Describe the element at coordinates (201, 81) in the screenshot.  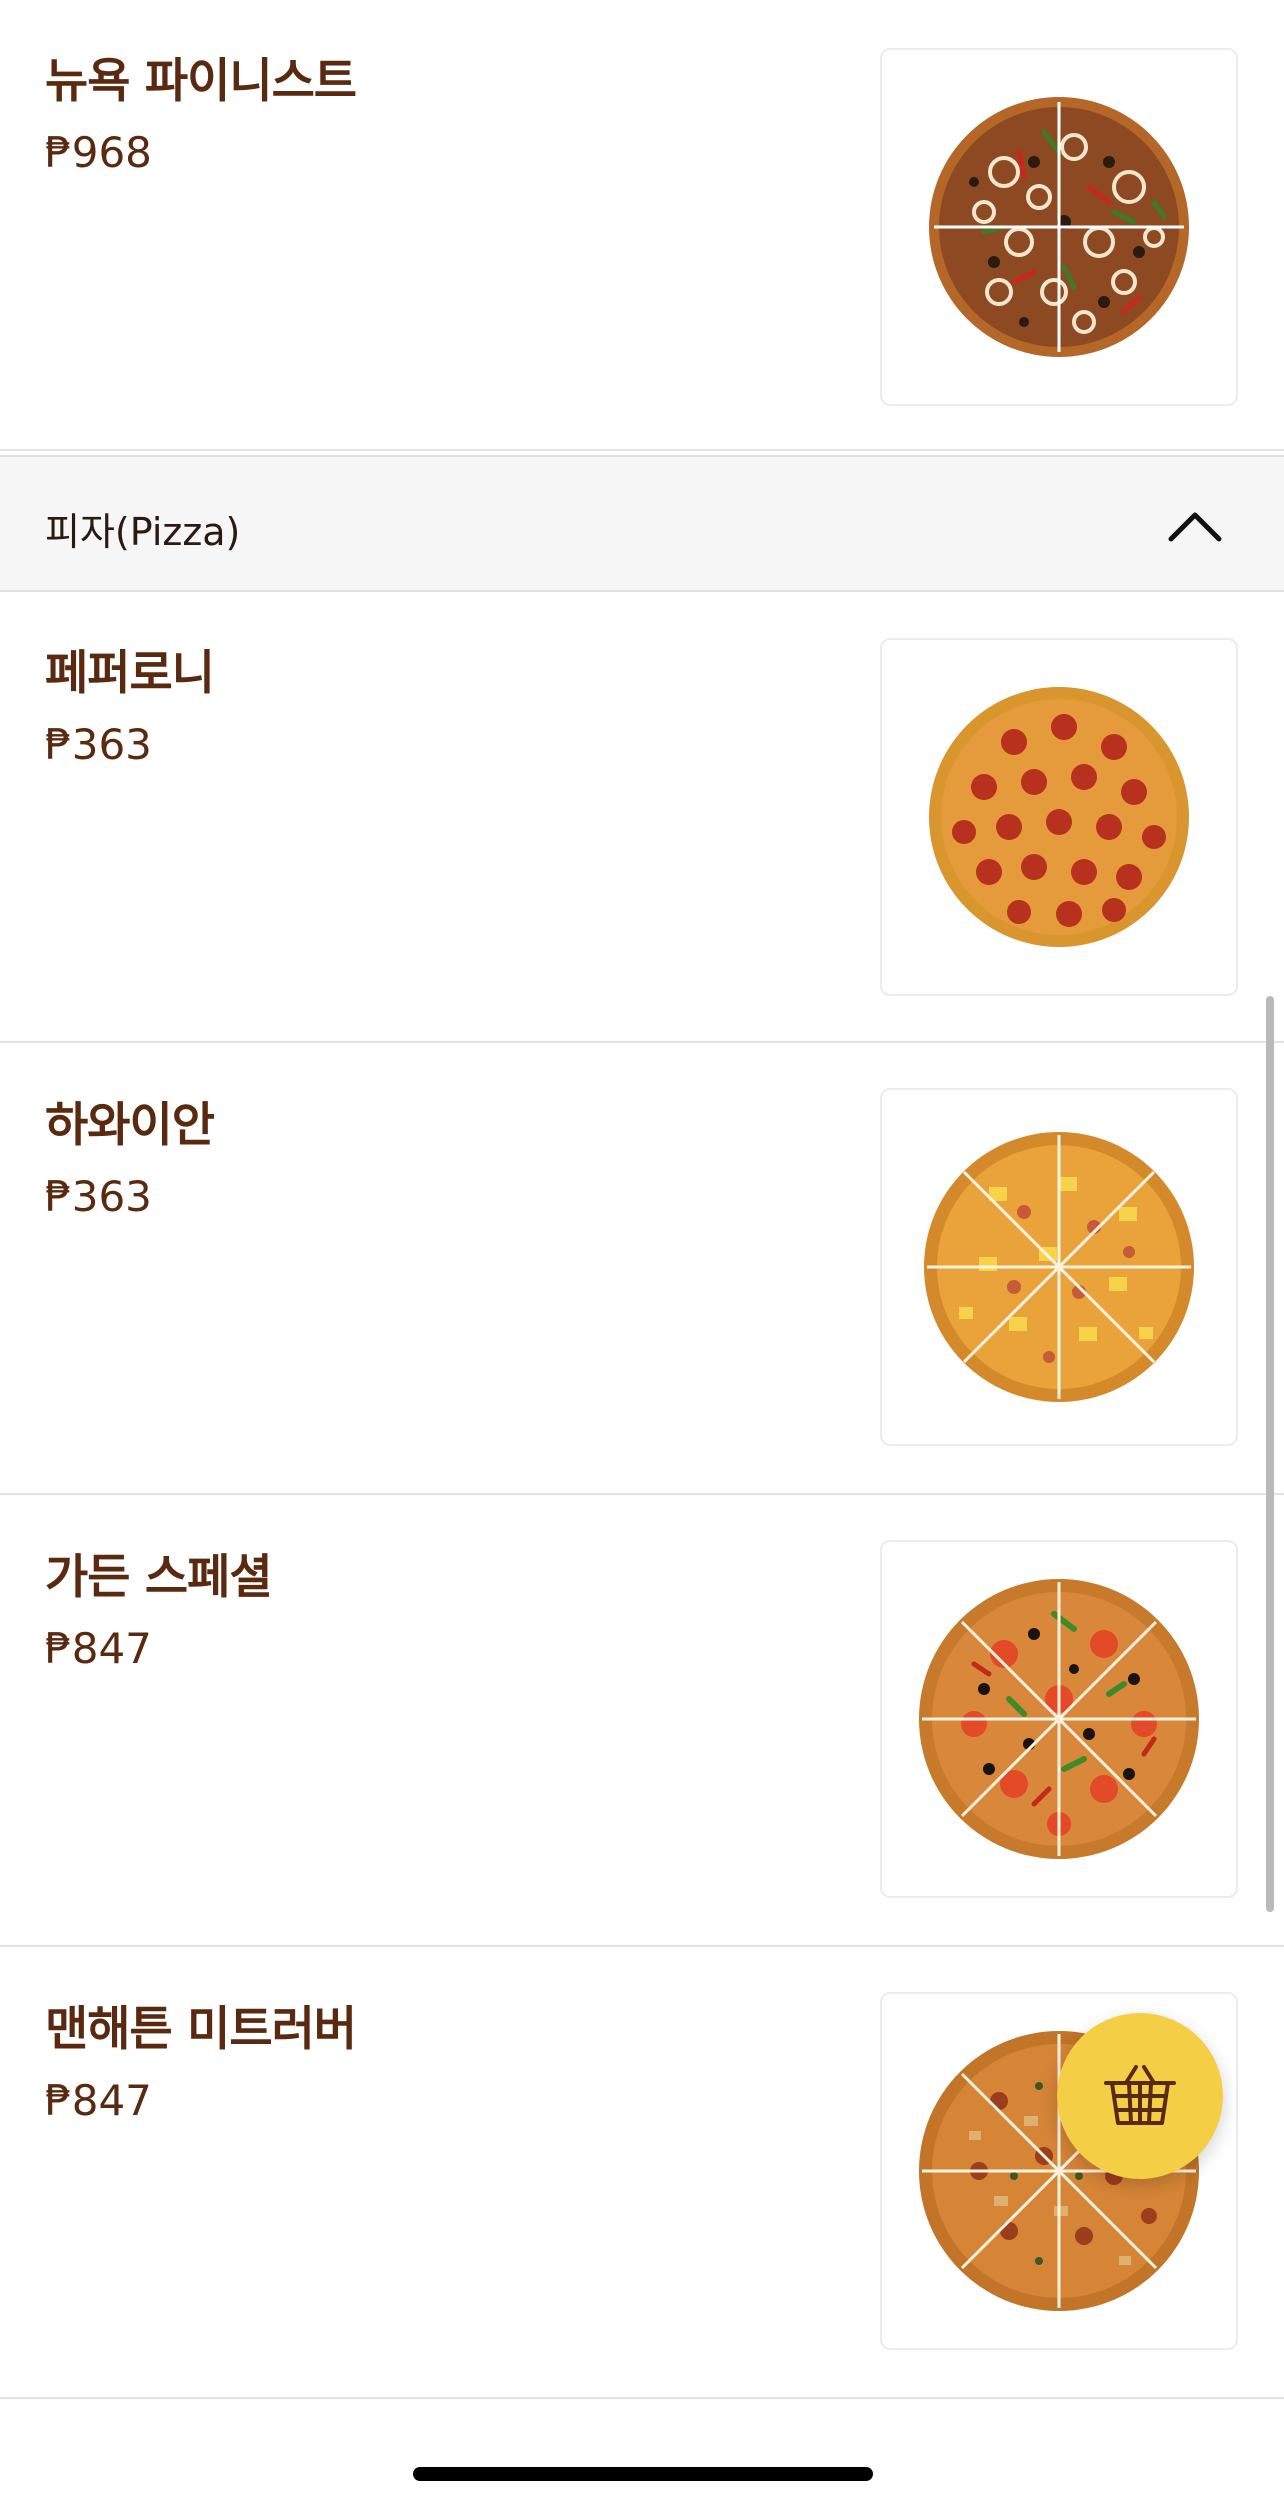
I see `item-name: 뉴욕 파이니스트` at that location.